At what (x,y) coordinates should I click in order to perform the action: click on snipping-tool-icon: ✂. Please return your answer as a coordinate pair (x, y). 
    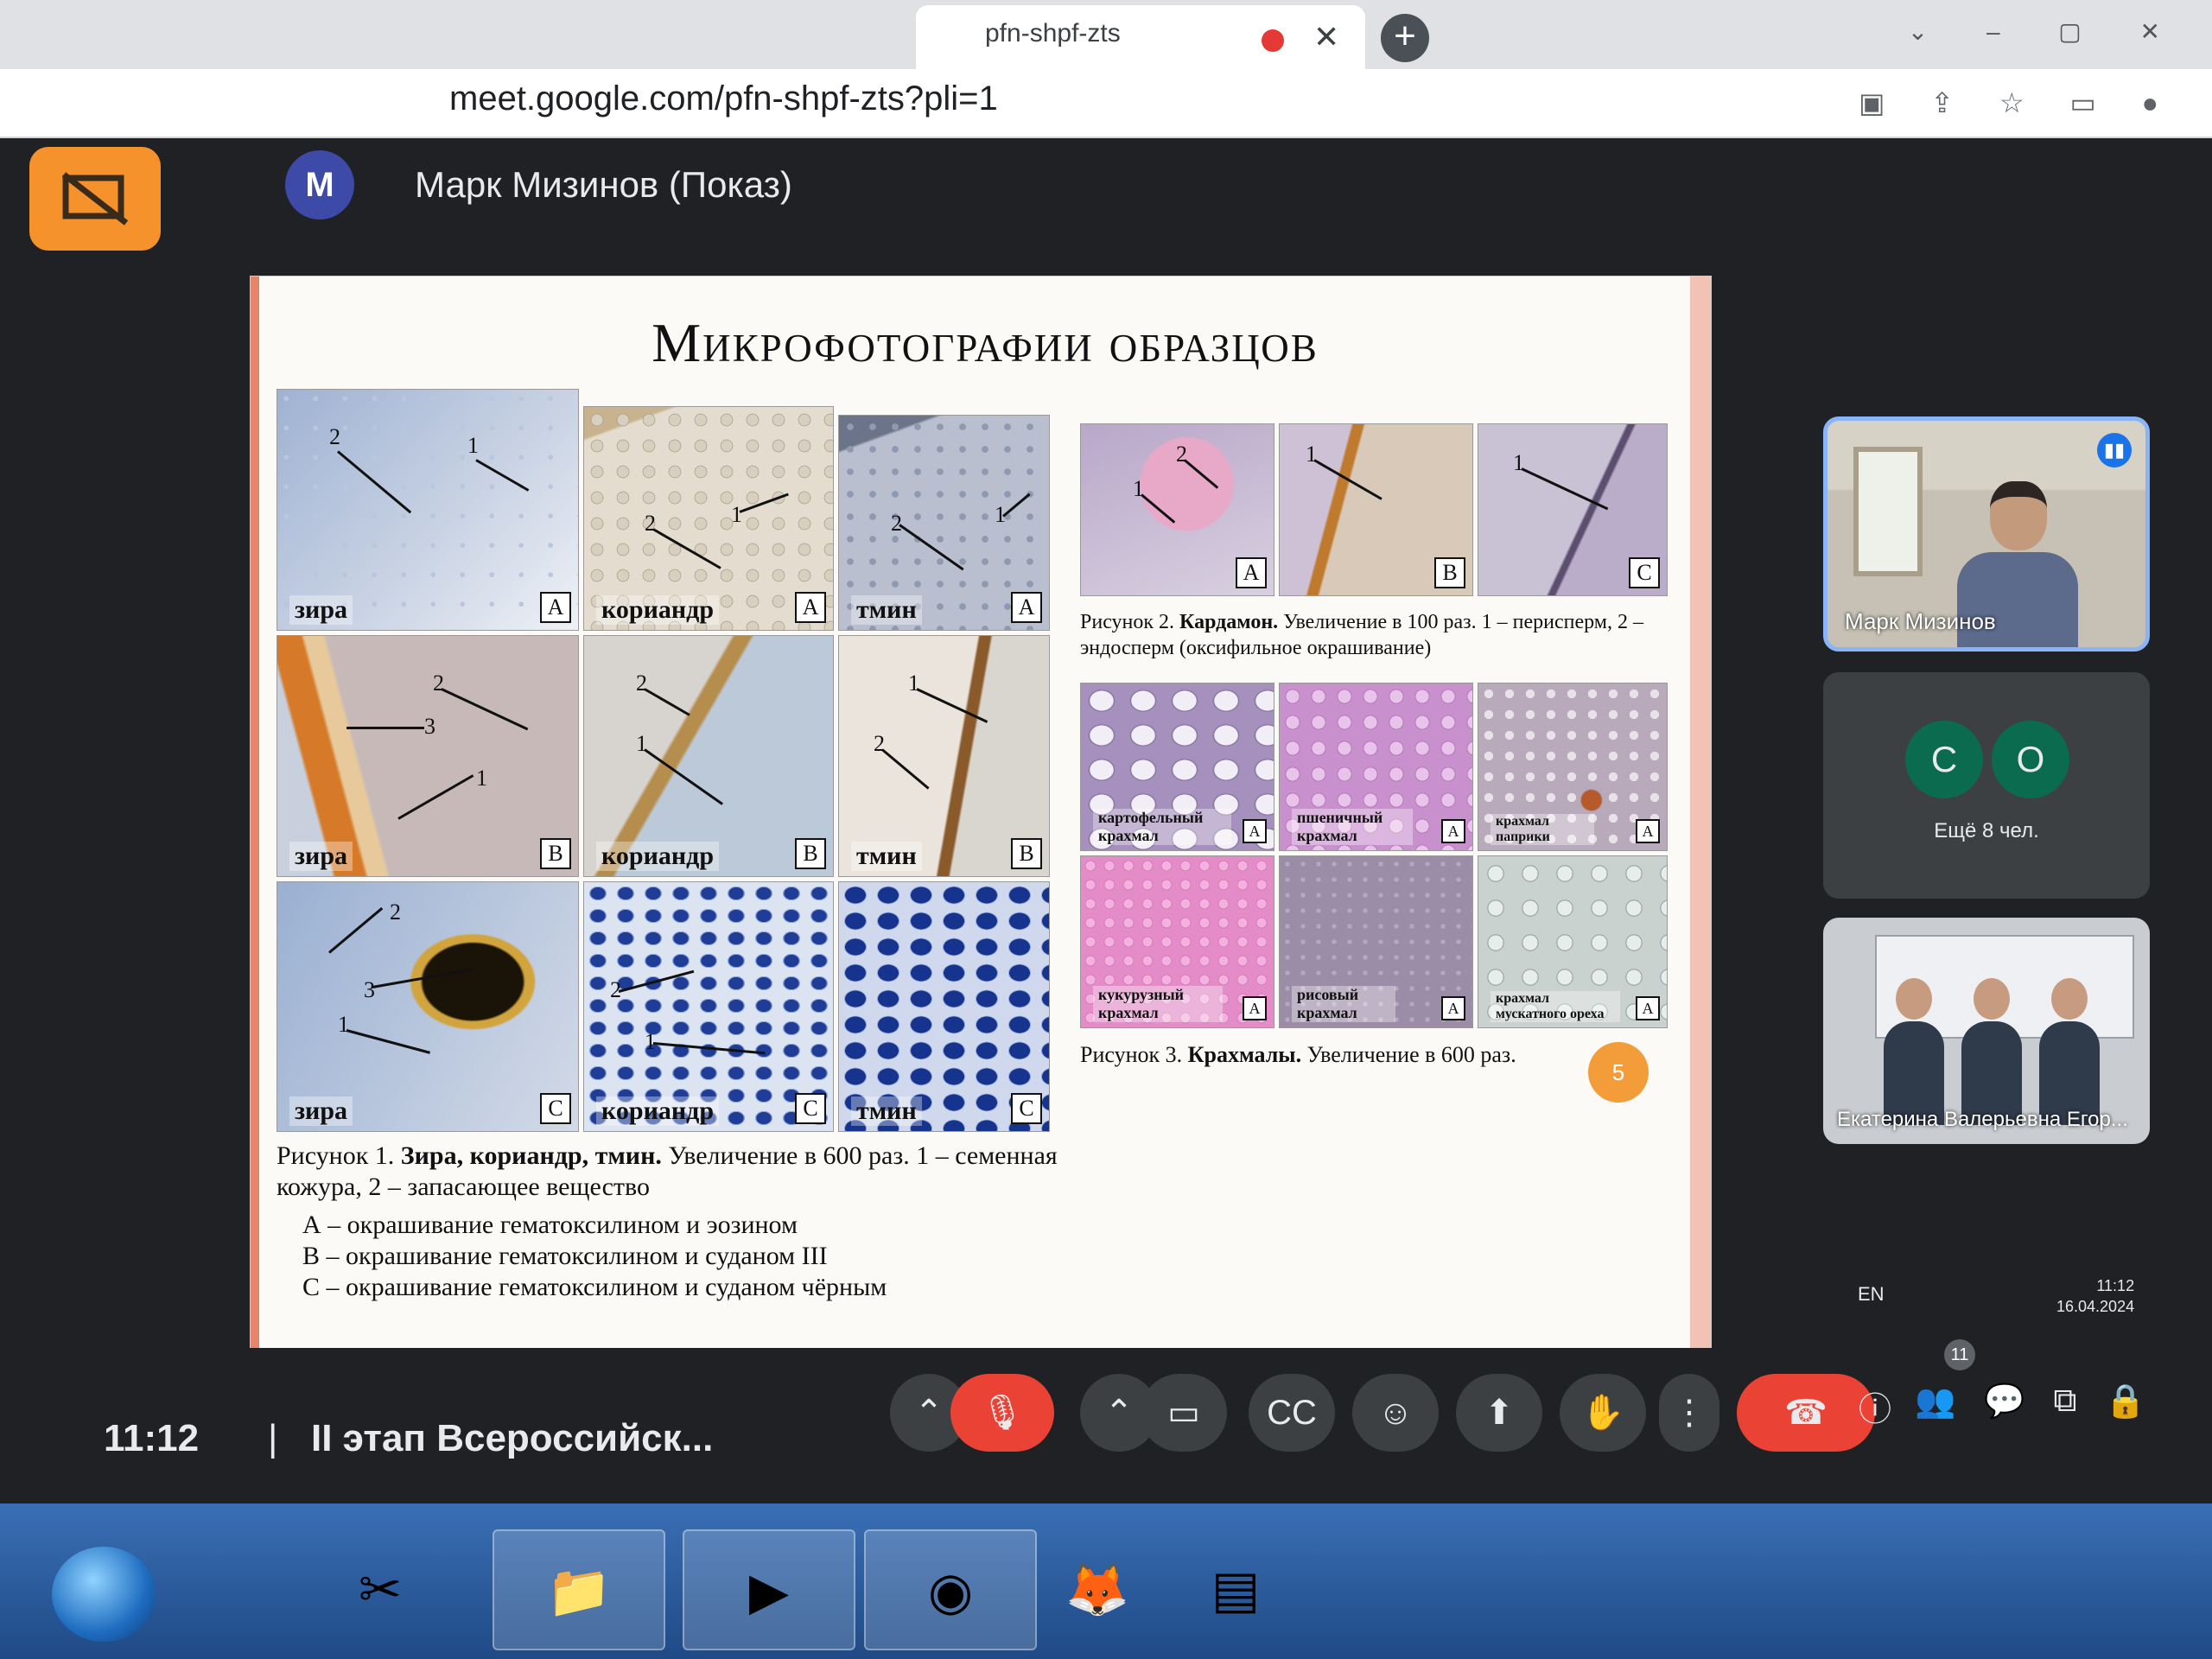
    Looking at the image, I should click on (380, 1589).